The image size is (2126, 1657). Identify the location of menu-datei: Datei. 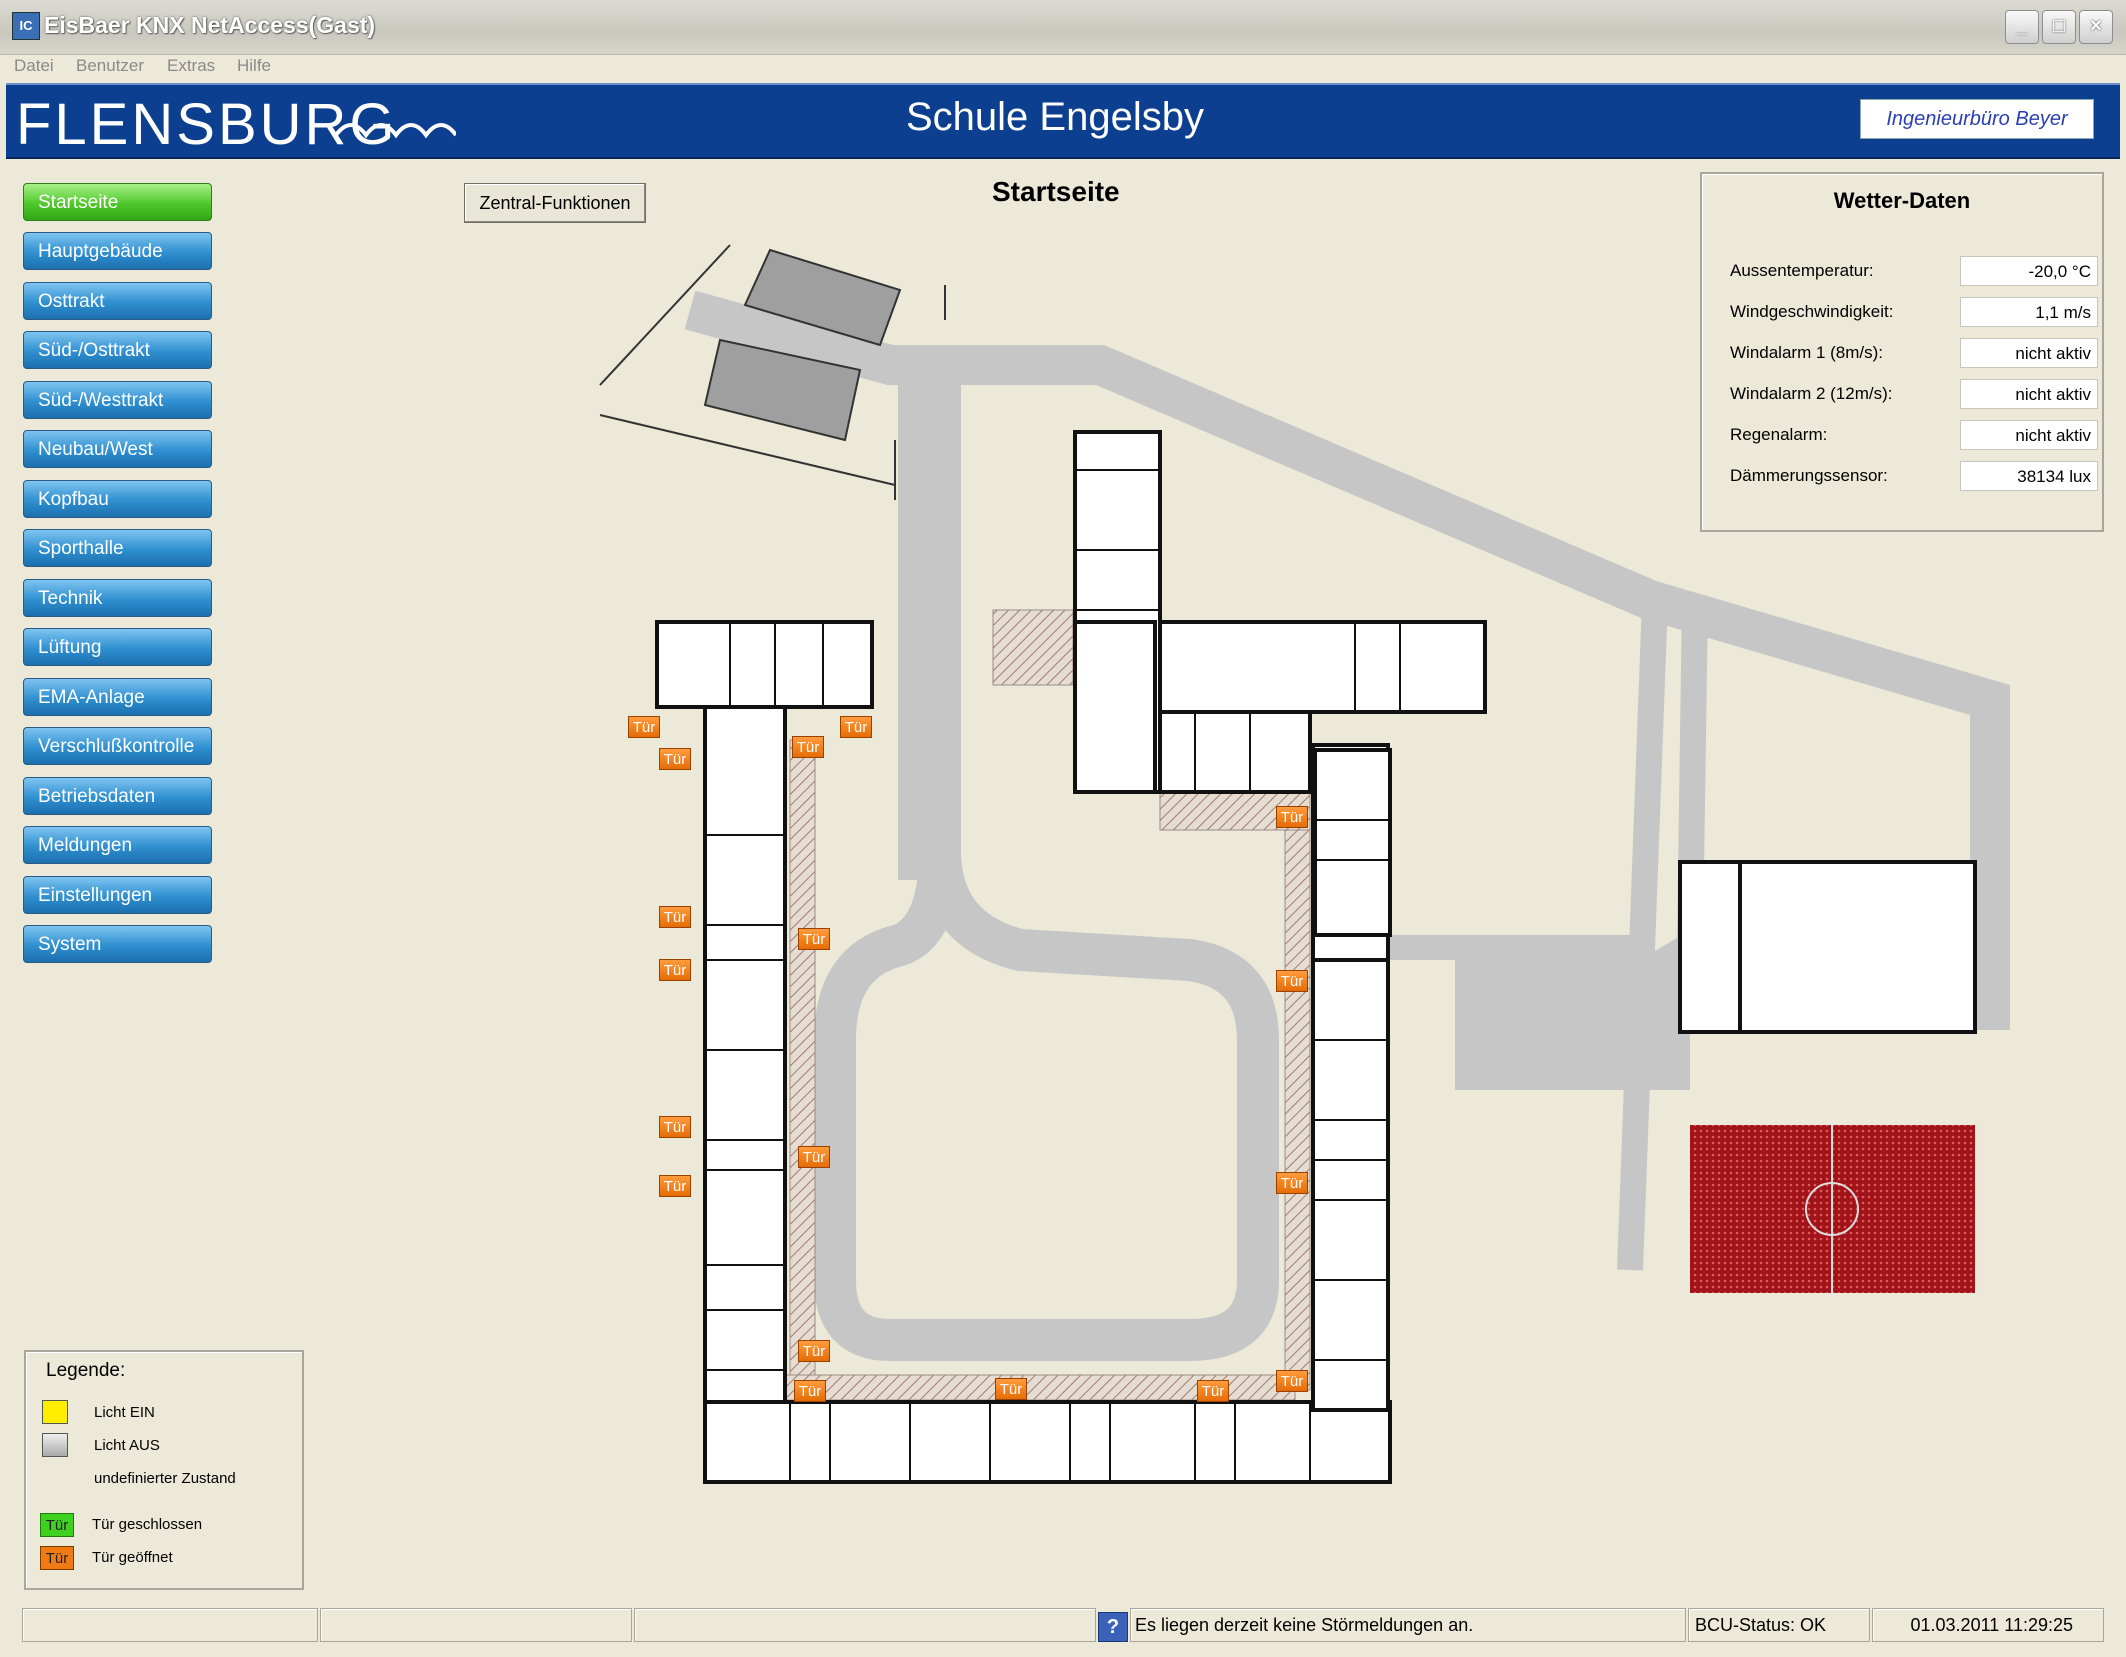
(34, 66).